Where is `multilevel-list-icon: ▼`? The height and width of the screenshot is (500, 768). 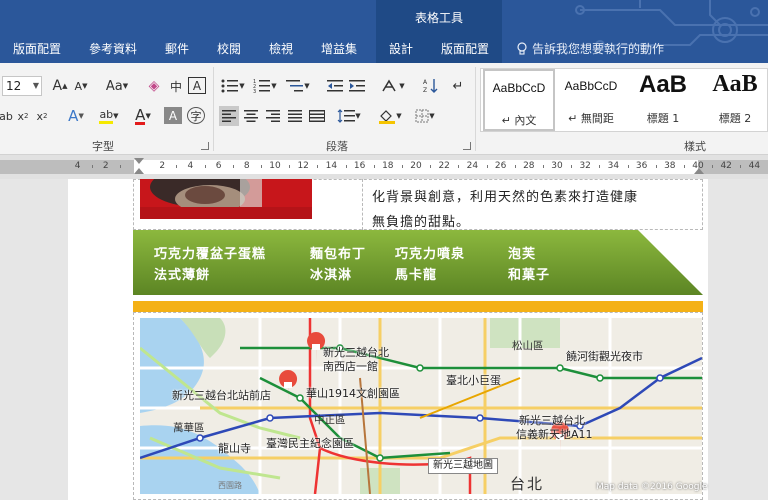
multilevel-list-icon: ▼ is located at coordinates (298, 86).